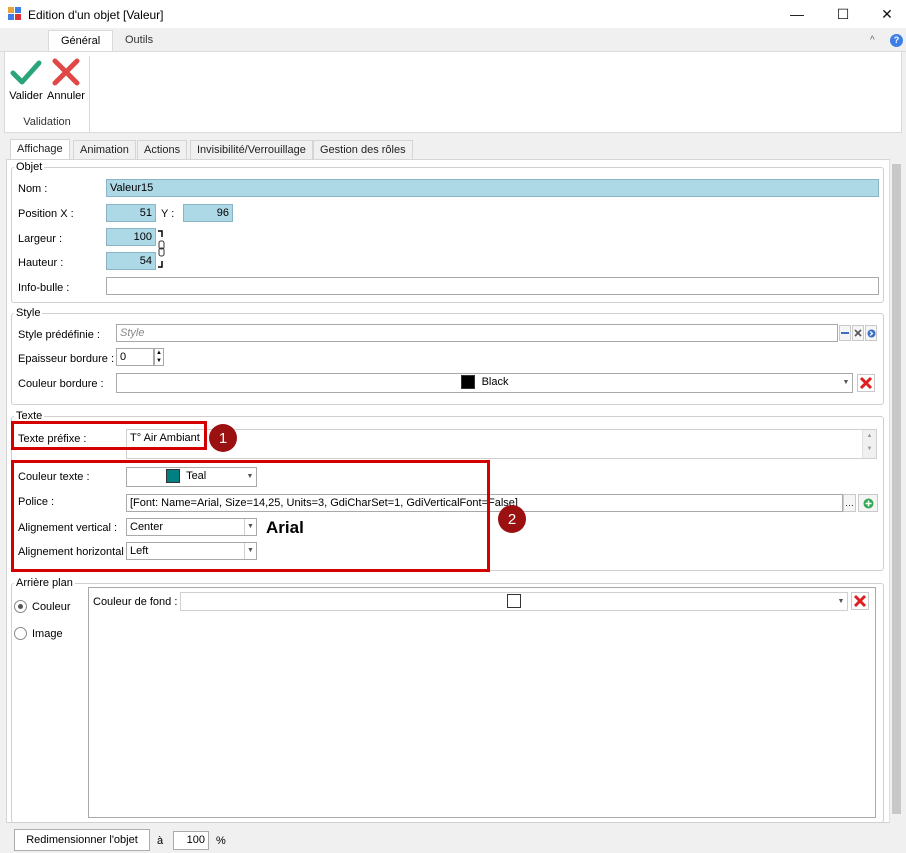 Image resolution: width=906 pixels, height=853 pixels. Describe the element at coordinates (797, 14) in the screenshot. I see `minimize-button: —` at that location.